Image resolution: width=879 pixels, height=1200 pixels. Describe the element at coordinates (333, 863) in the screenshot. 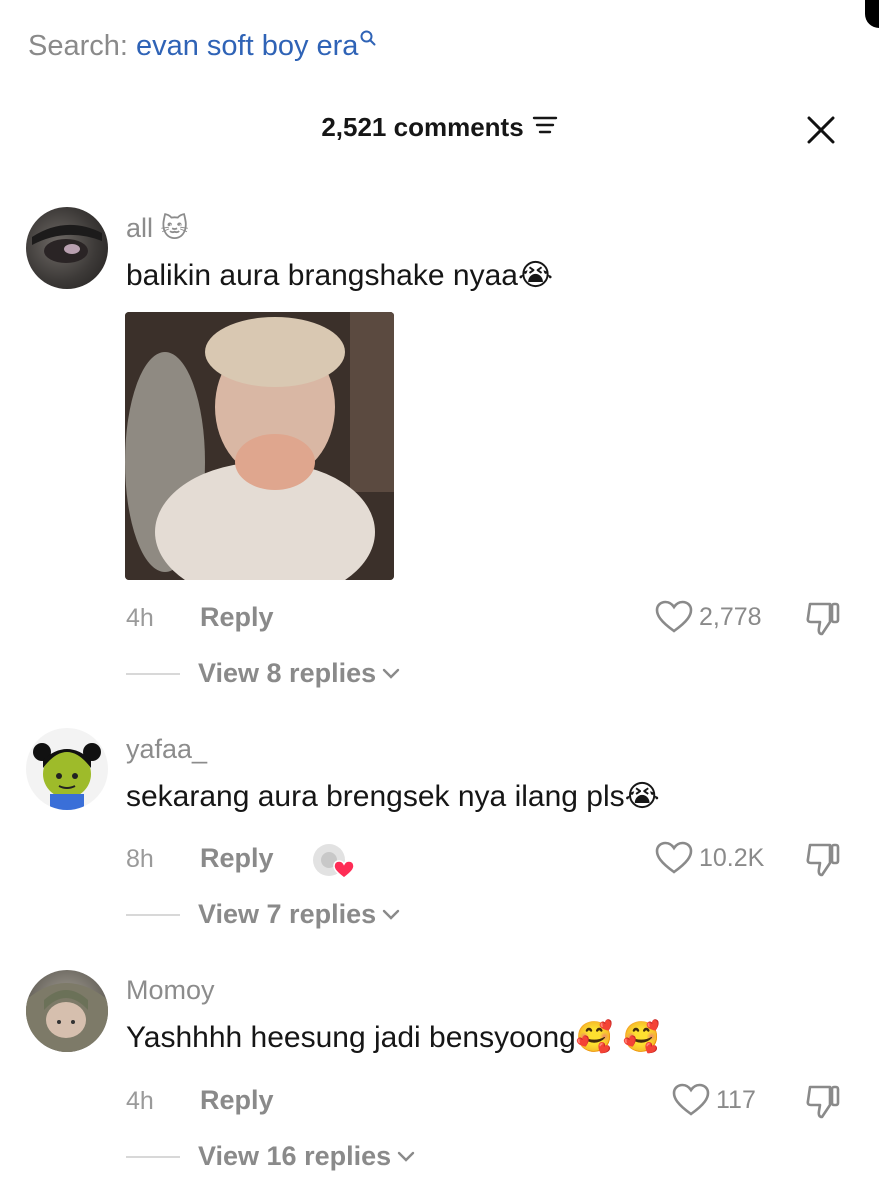

I see `creator-liked-badge` at that location.